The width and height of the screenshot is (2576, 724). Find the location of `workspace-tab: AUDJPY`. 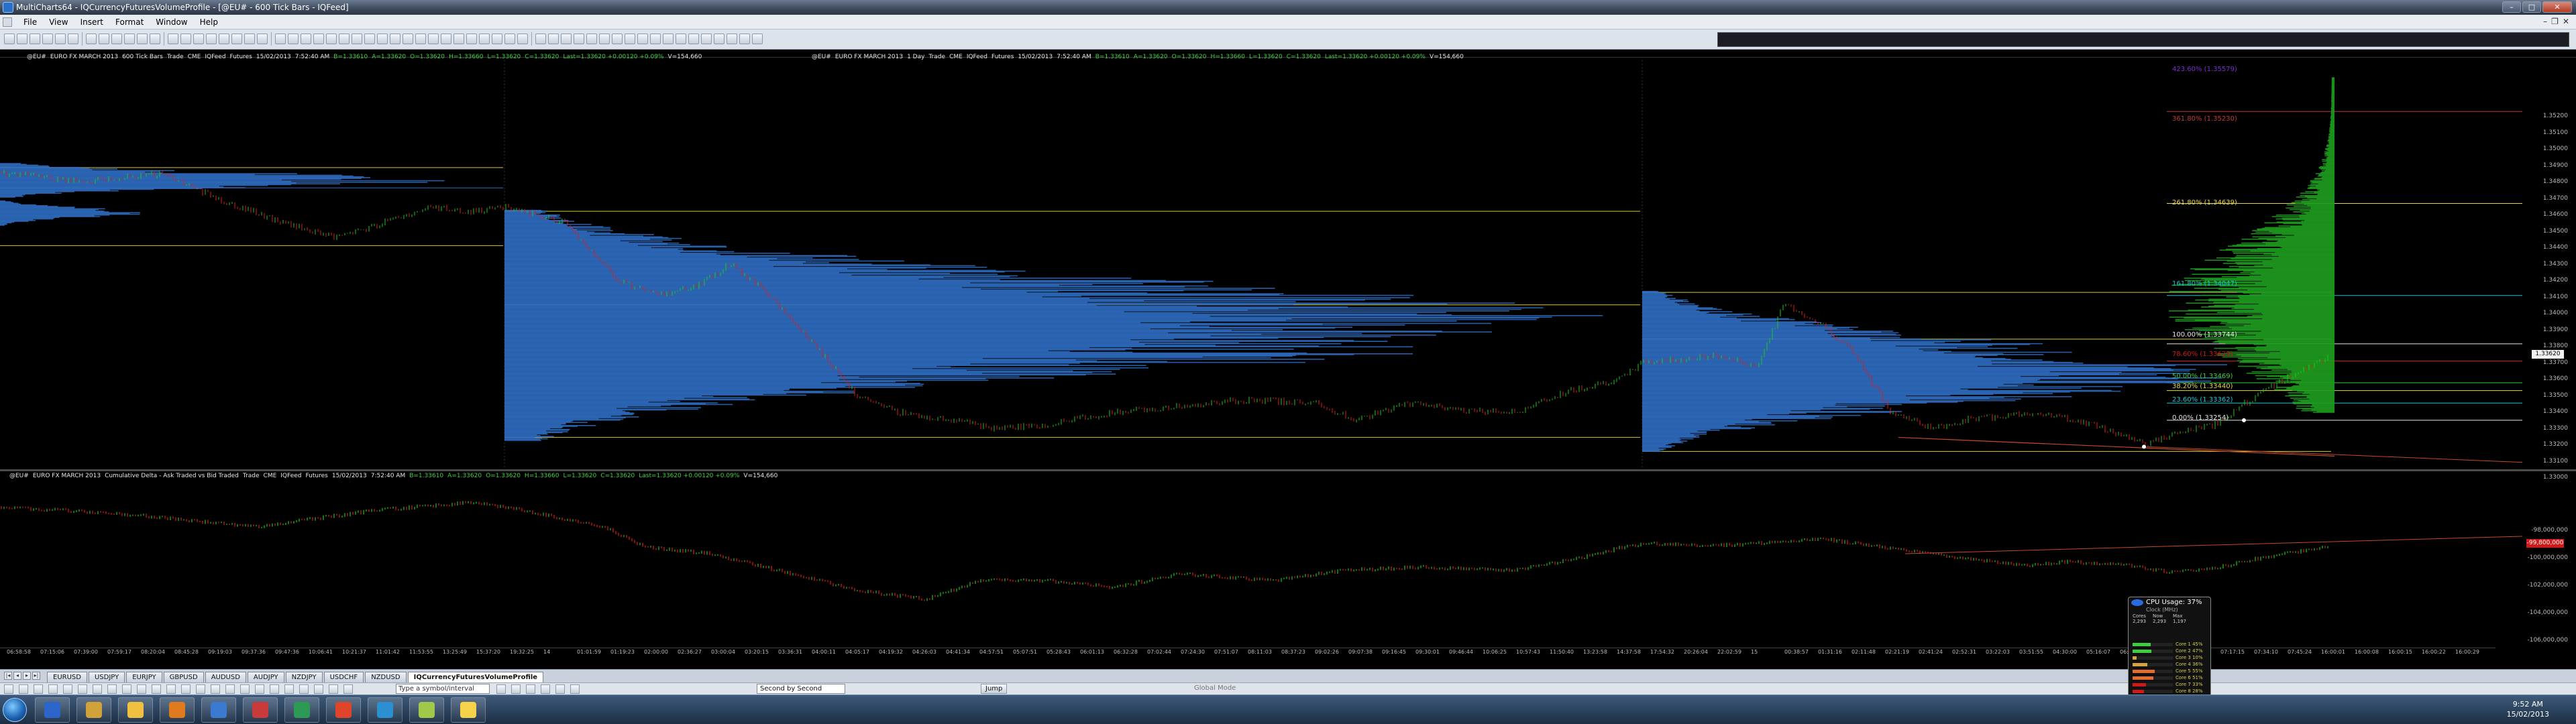

workspace-tab: AUDJPY is located at coordinates (265, 677).